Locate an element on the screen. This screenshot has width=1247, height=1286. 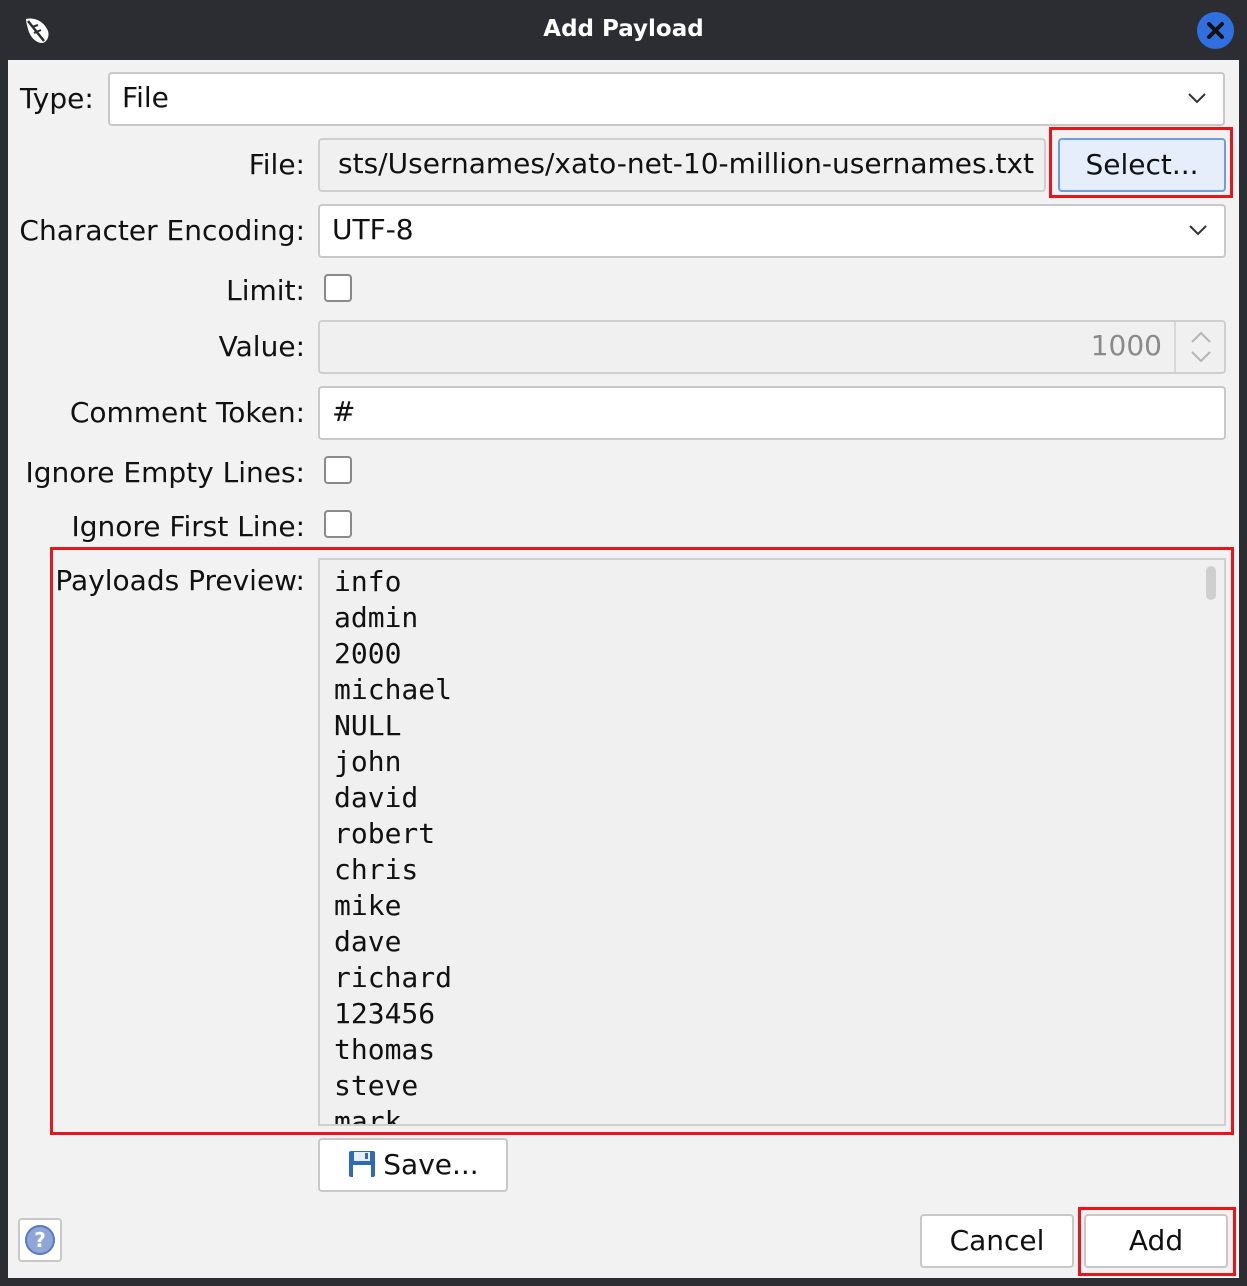
preview-item: michael is located at coordinates (393, 689).